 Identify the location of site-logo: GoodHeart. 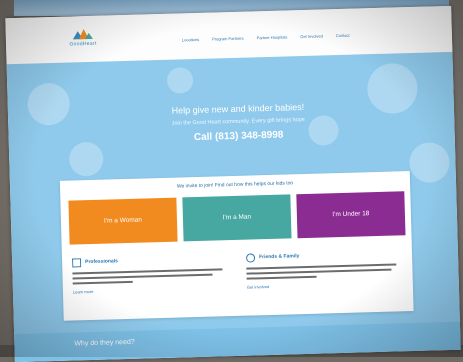
(83, 39).